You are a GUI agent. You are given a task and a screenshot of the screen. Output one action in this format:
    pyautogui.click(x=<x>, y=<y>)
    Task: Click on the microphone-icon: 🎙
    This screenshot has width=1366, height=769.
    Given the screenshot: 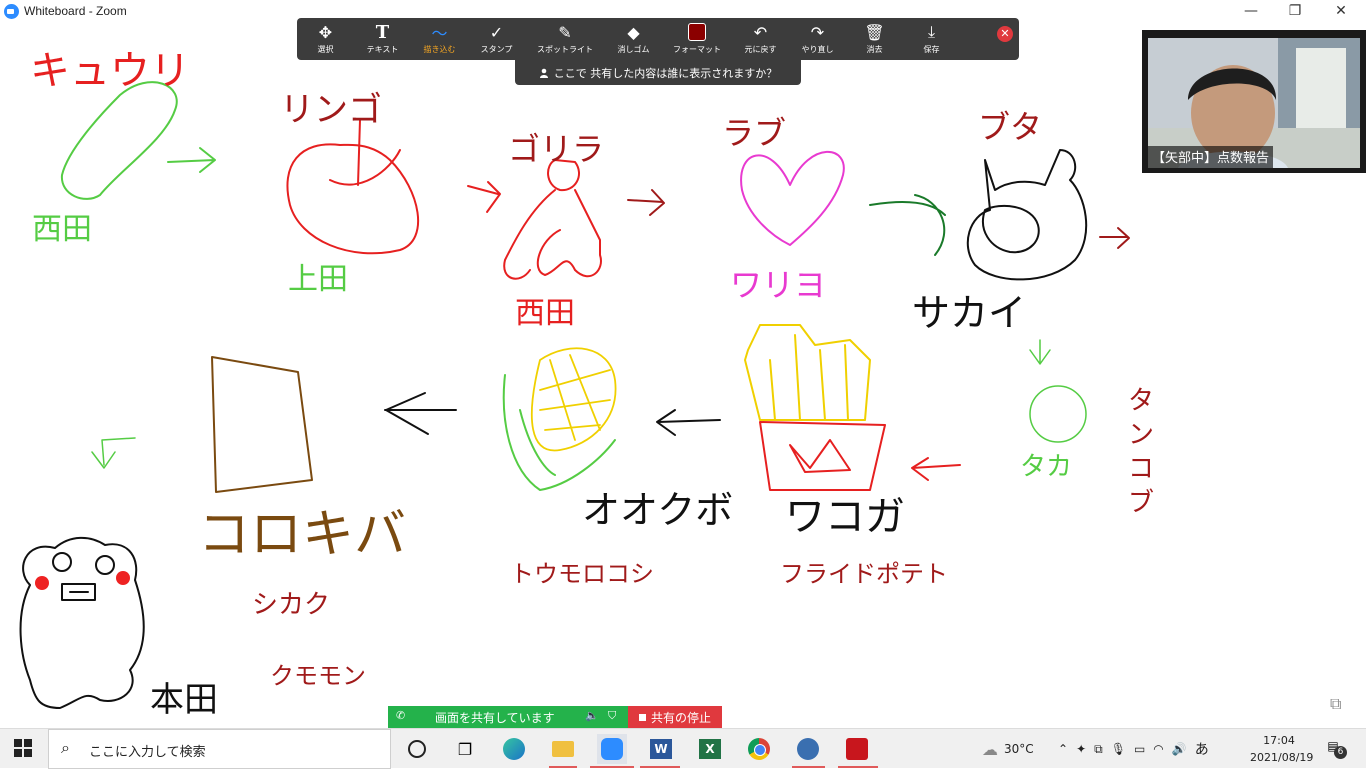 What is the action you would take?
    pyautogui.click(x=1118, y=749)
    